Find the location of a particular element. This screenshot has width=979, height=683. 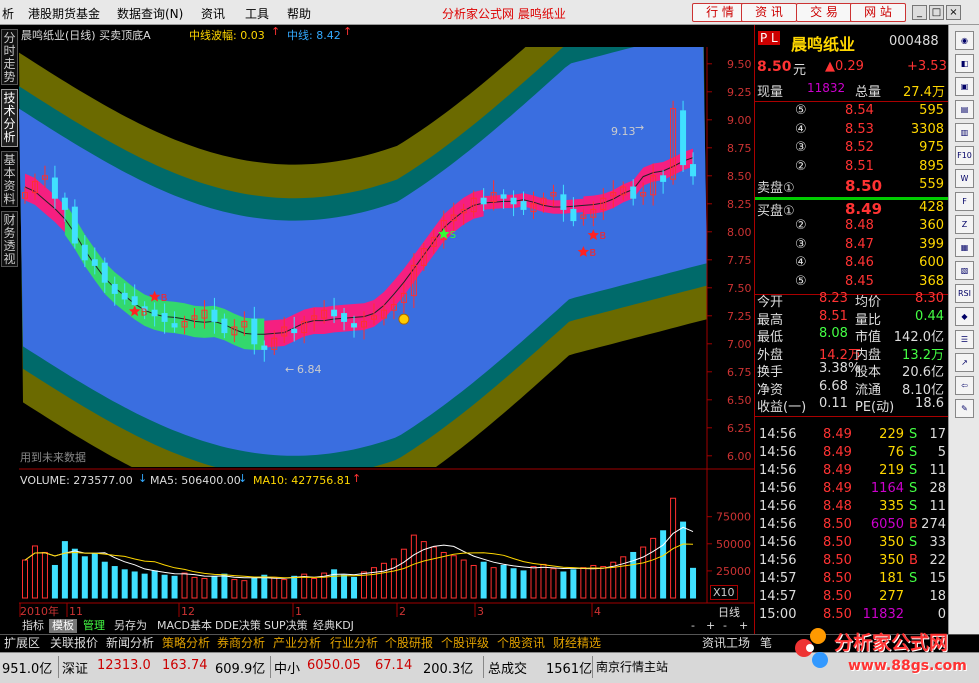

tab-rating: 个股评级 is located at coordinates (465, 643).